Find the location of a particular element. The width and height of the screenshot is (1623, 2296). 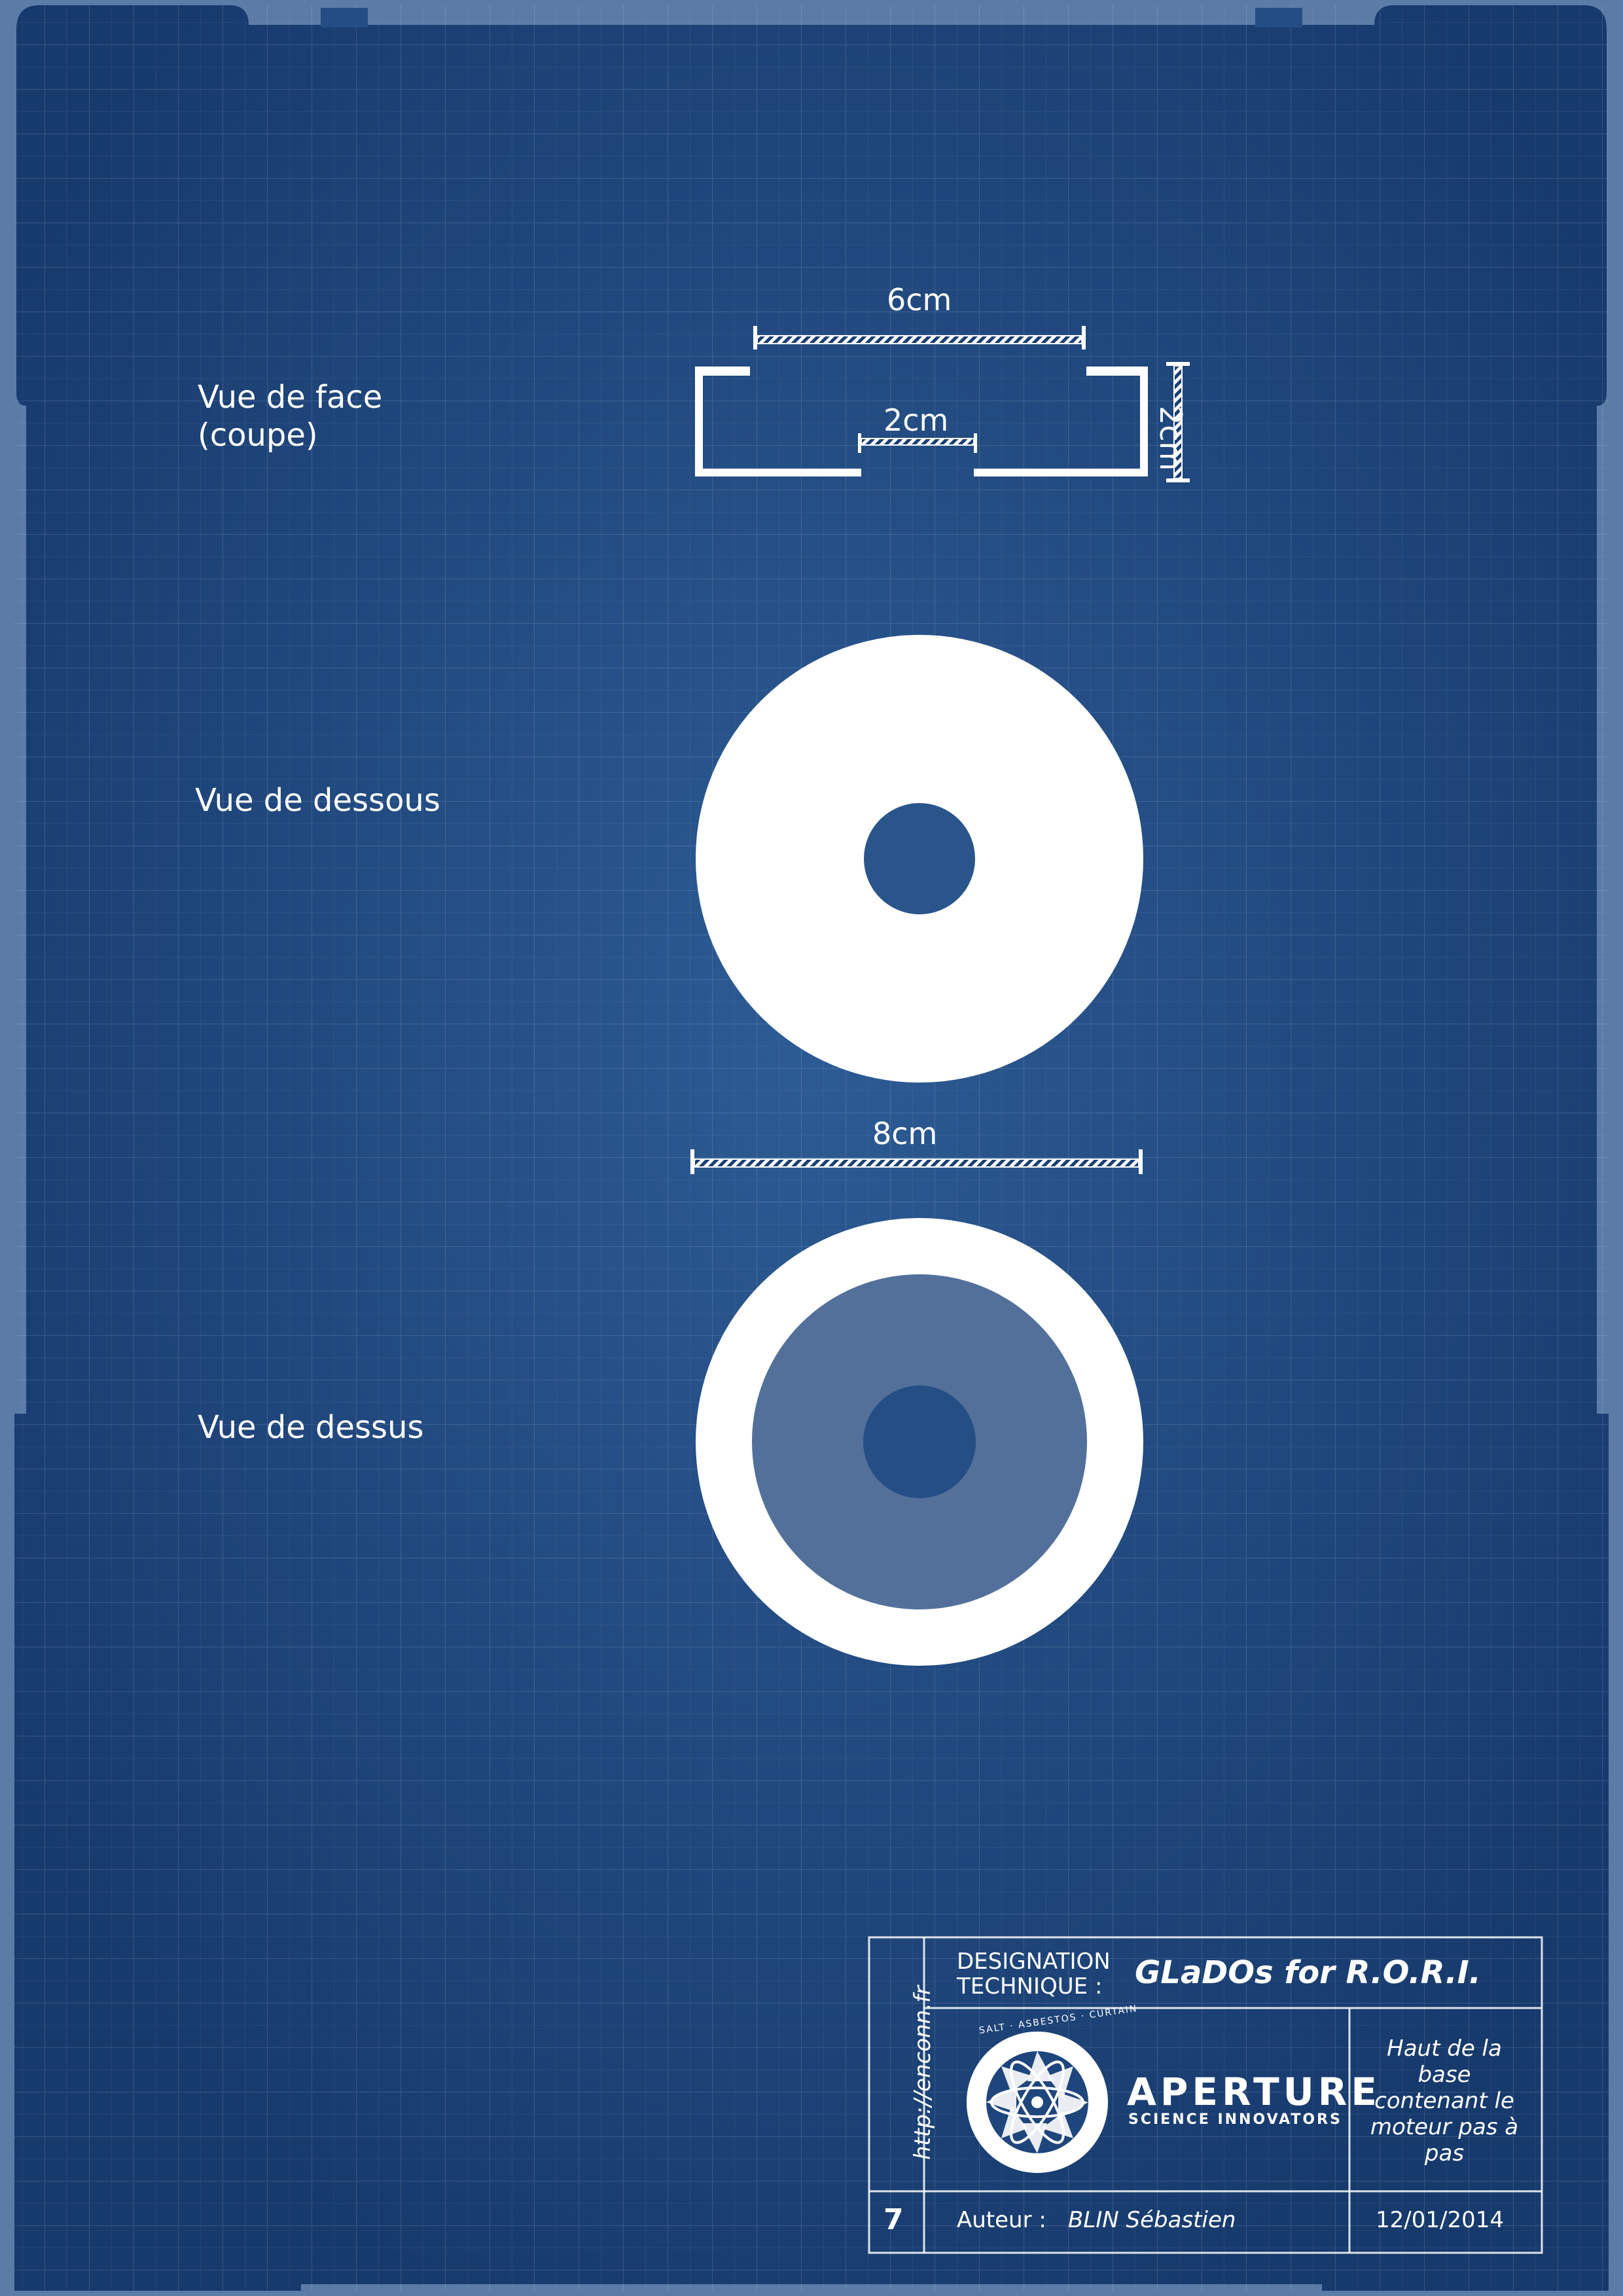

top-view-label: Vue de dessus is located at coordinates (311, 1427).